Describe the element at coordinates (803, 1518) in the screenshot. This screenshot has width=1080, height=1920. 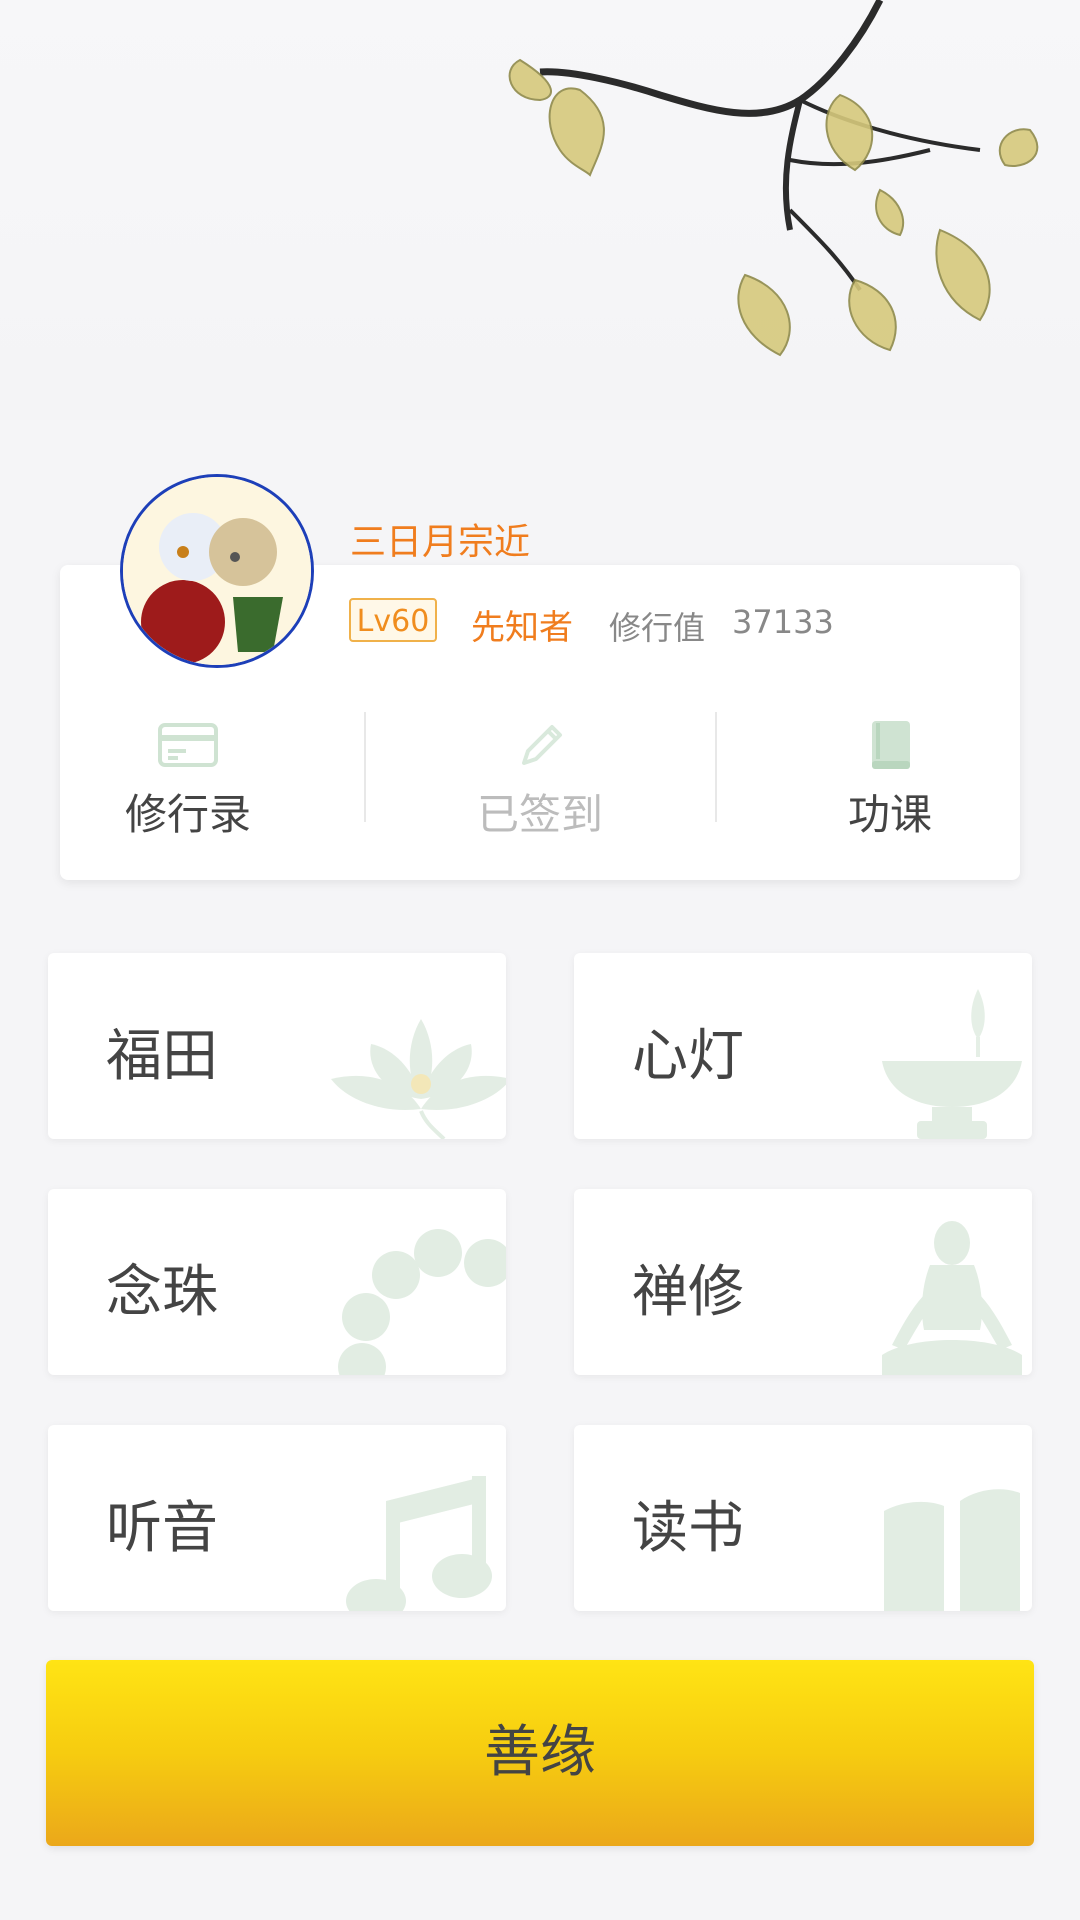
I see `tile-read-books: 读书` at that location.